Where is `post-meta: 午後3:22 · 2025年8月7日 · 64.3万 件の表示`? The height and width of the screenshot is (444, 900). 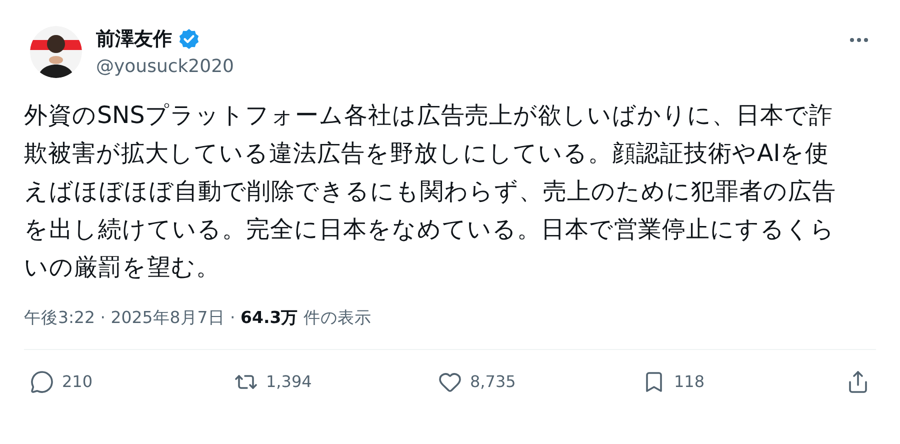
post-meta: 午後3:22 · 2025年8月7日 · 64.3万 件の表示 is located at coordinates (198, 318).